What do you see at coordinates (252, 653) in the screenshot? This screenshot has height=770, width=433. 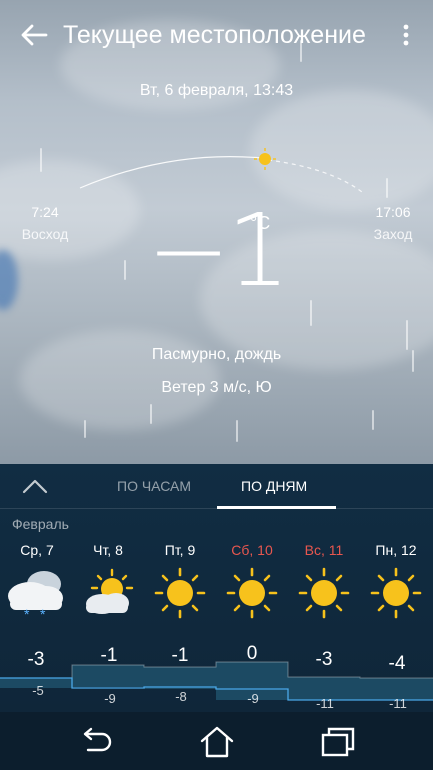 I see `day-high-temp: 0` at bounding box center [252, 653].